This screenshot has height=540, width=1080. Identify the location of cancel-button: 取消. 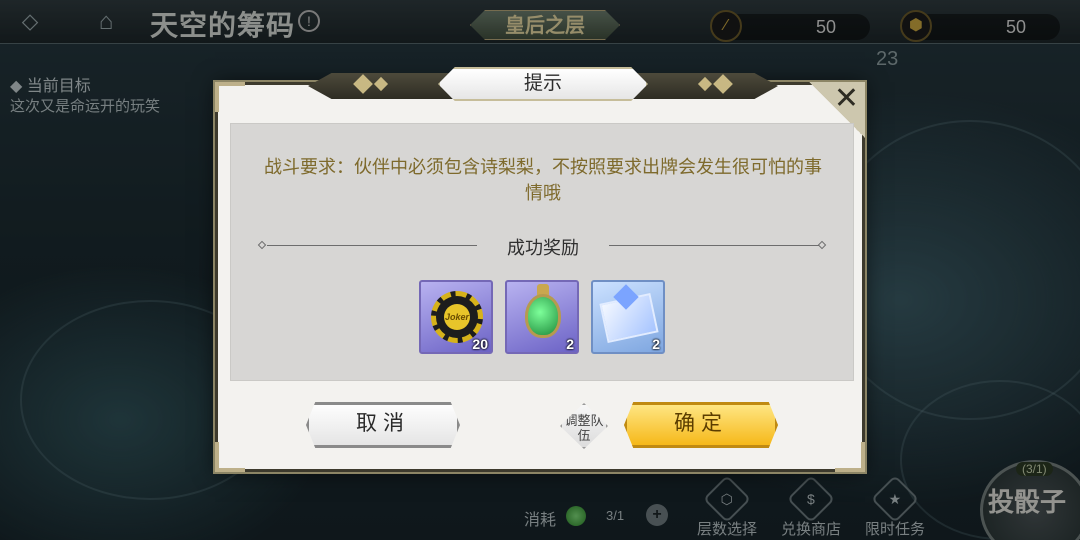
(383, 425).